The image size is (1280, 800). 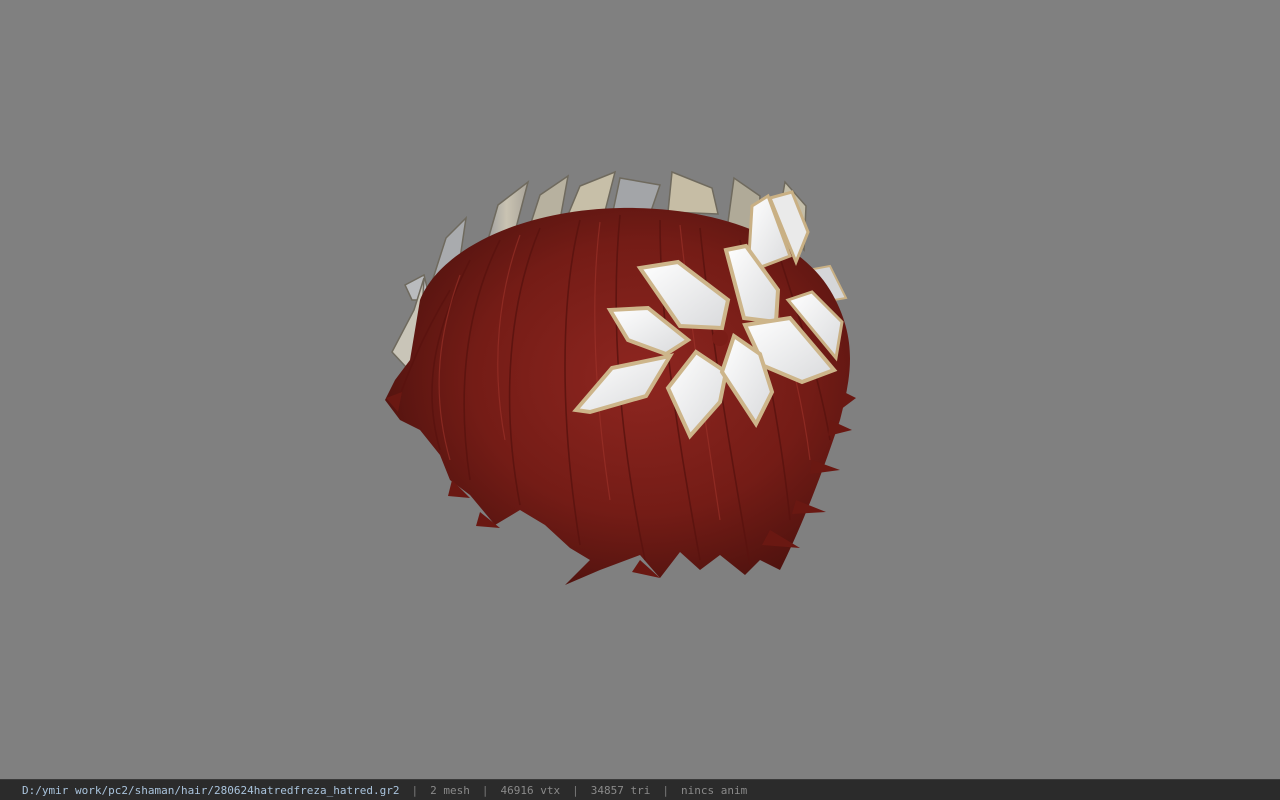 What do you see at coordinates (450, 790) in the screenshot?
I see `mesh-count-label: 2 mesh` at bounding box center [450, 790].